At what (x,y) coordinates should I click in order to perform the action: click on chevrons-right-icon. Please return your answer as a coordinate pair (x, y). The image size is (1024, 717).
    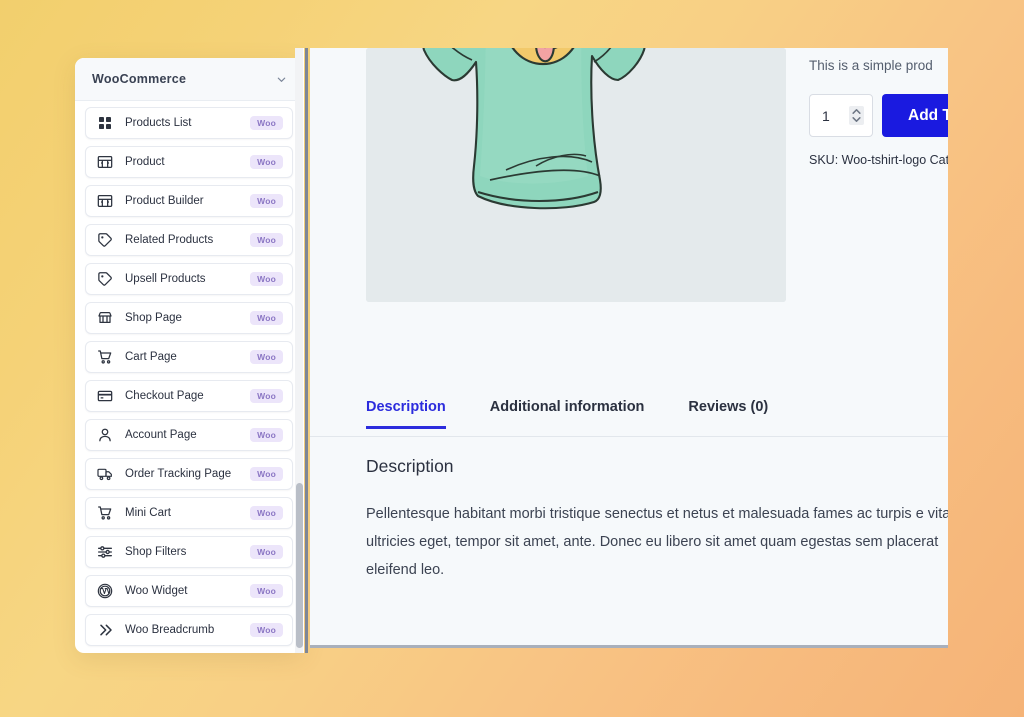
    Looking at the image, I should click on (105, 630).